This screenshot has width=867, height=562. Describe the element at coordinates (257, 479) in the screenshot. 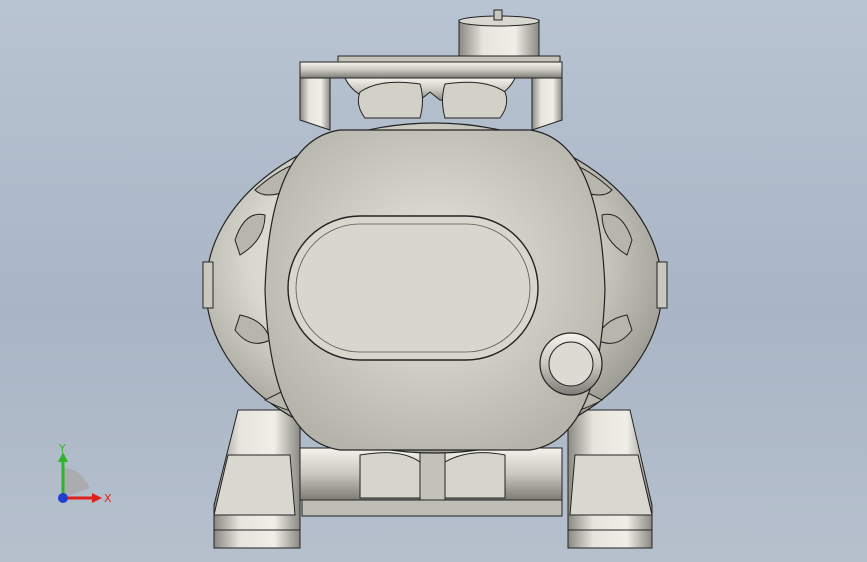

I see `left-foot` at that location.